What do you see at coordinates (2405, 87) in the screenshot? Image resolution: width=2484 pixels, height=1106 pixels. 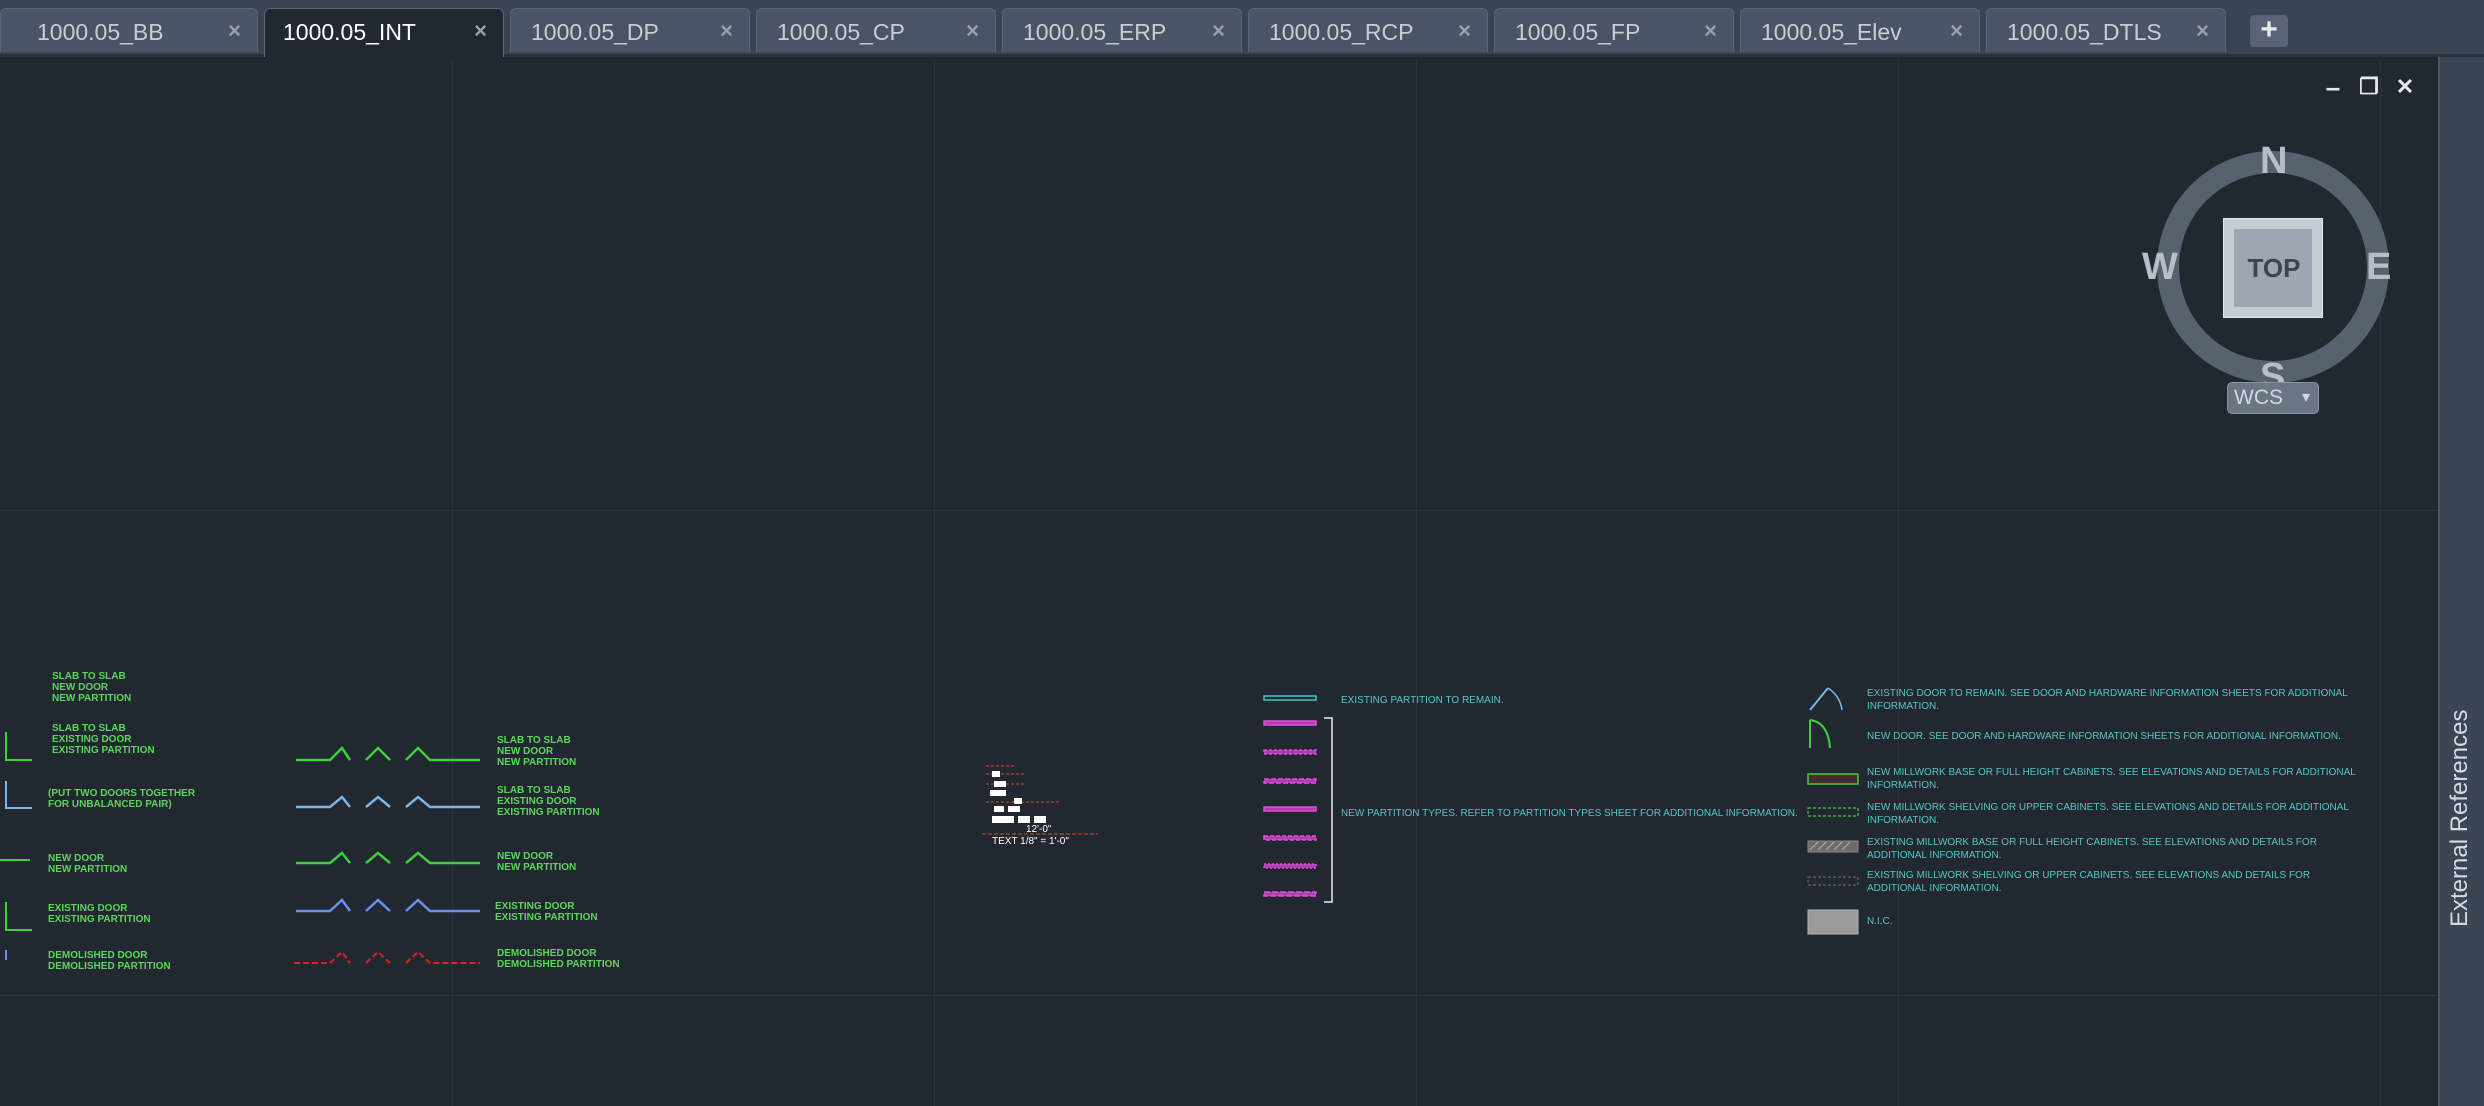 I see `close-viewport-icon: ✕` at bounding box center [2405, 87].